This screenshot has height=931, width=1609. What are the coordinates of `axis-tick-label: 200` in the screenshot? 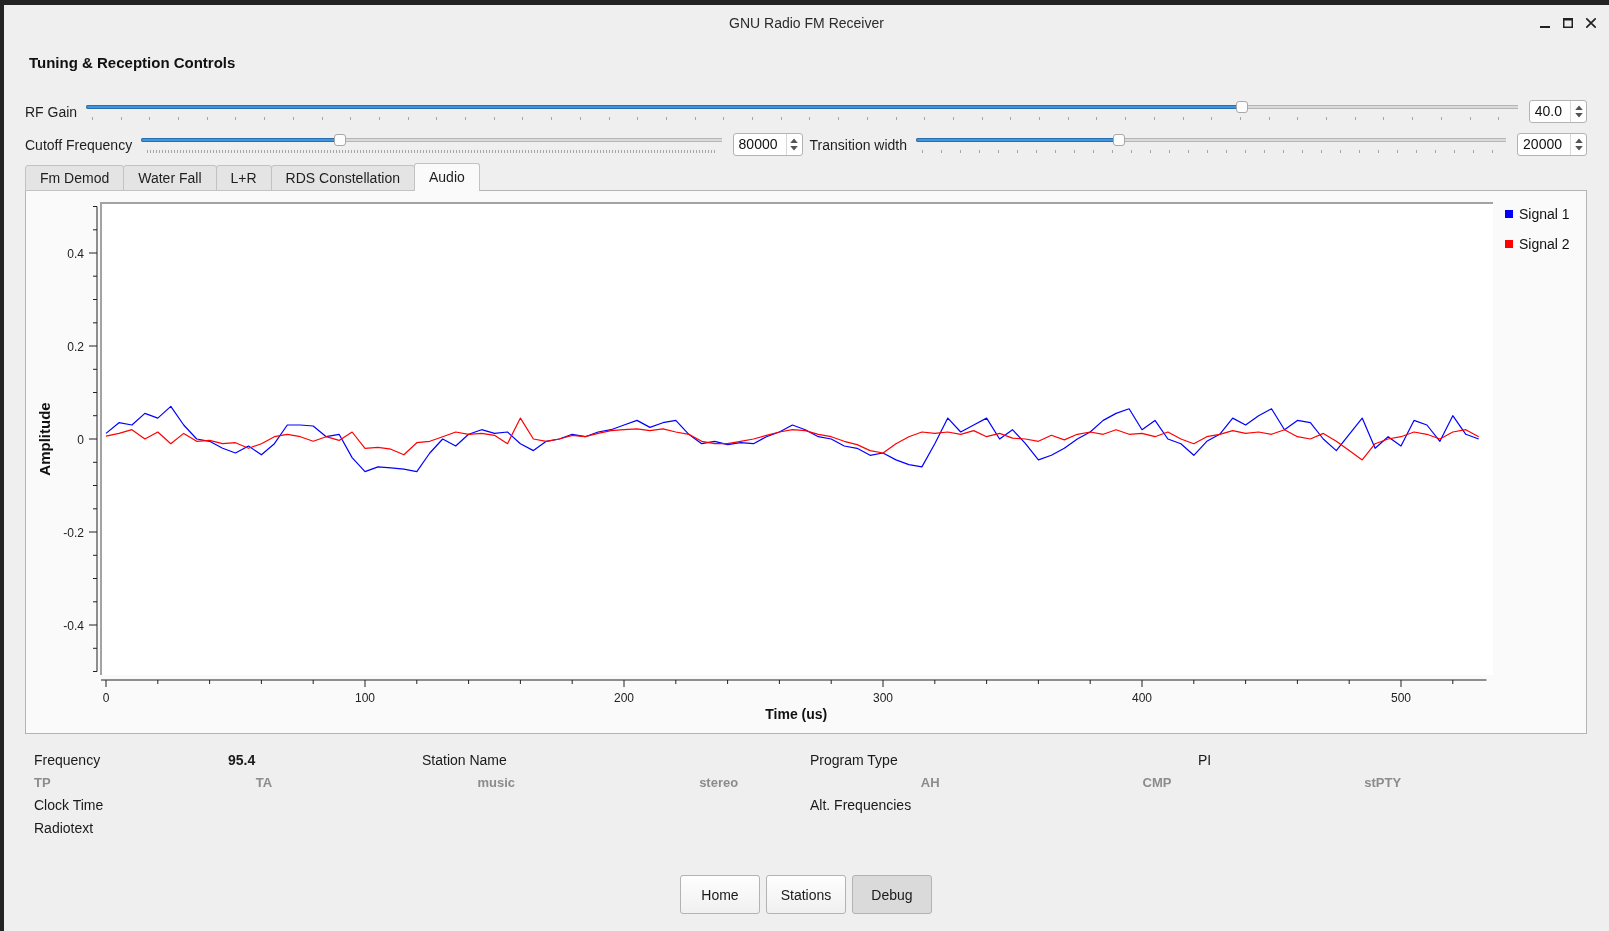 It's located at (624, 698).